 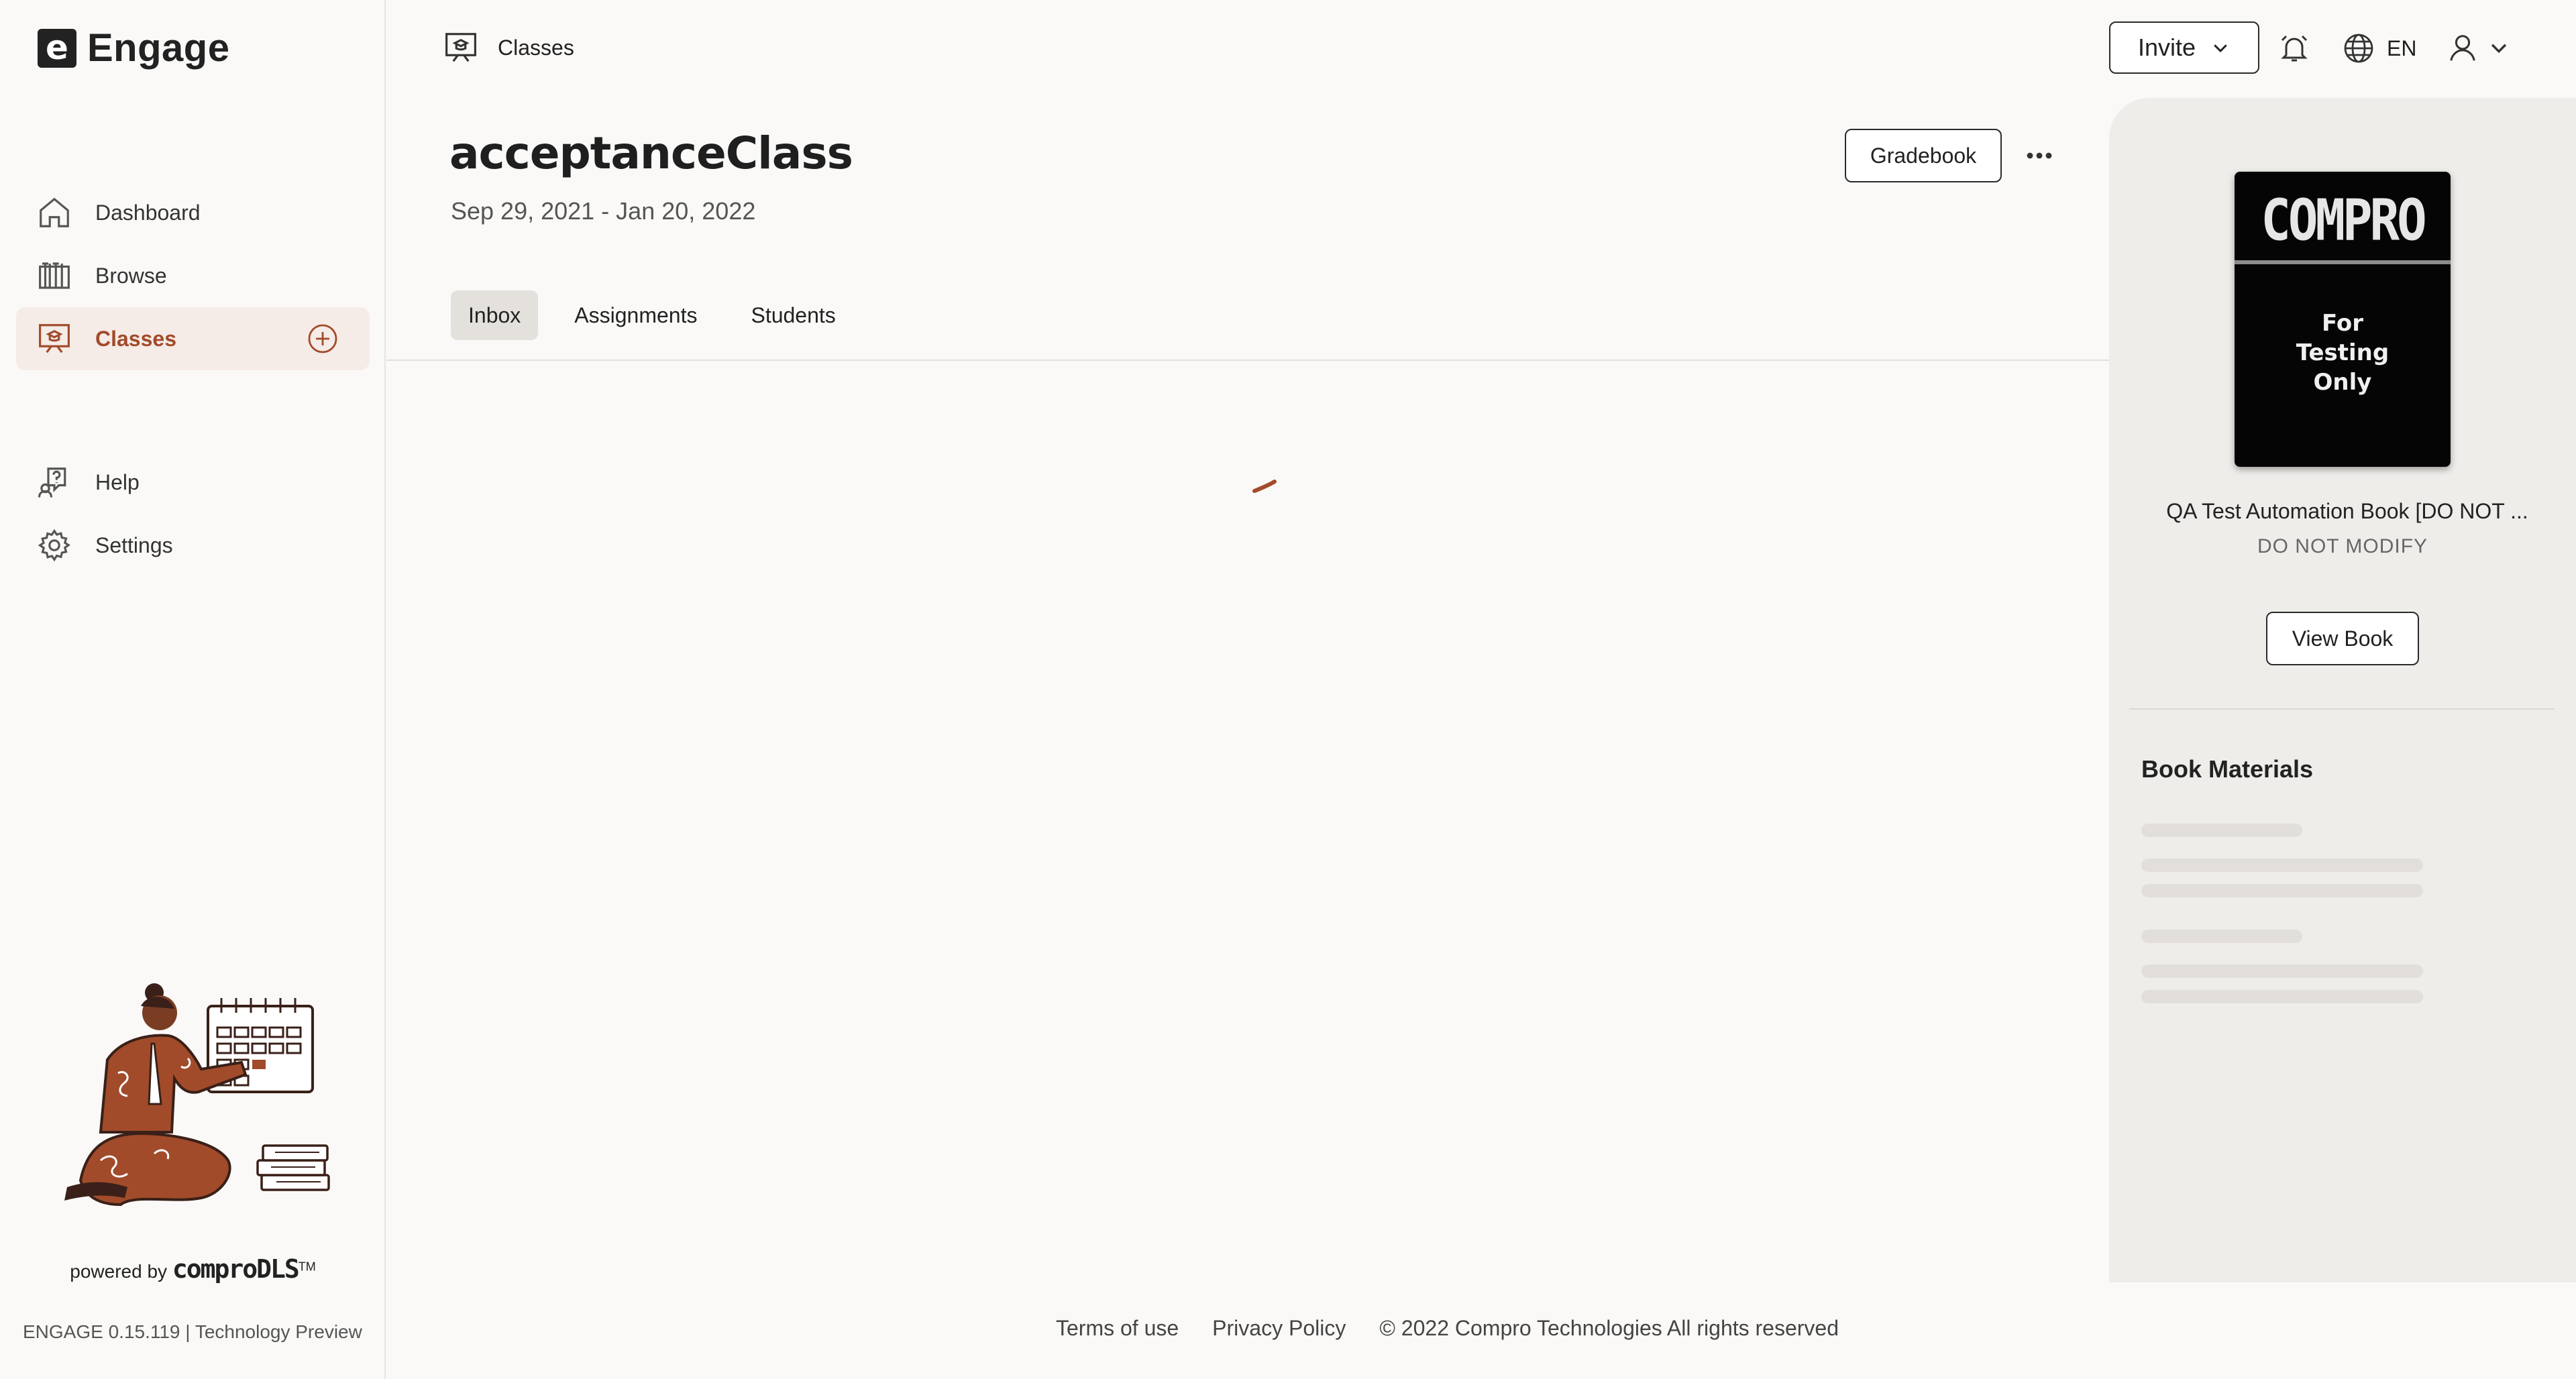 What do you see at coordinates (2039, 155) in the screenshot?
I see `more-options-icon` at bounding box center [2039, 155].